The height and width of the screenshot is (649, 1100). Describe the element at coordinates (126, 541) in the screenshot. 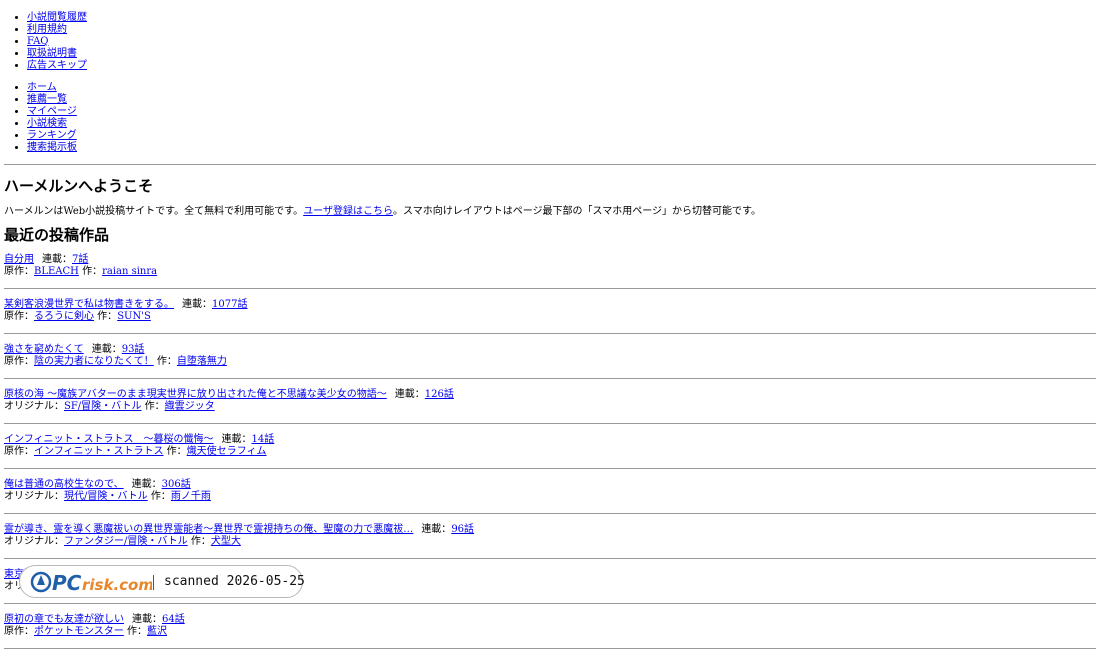

I see `source-link: ファンタジー/冒険・バトル` at that location.